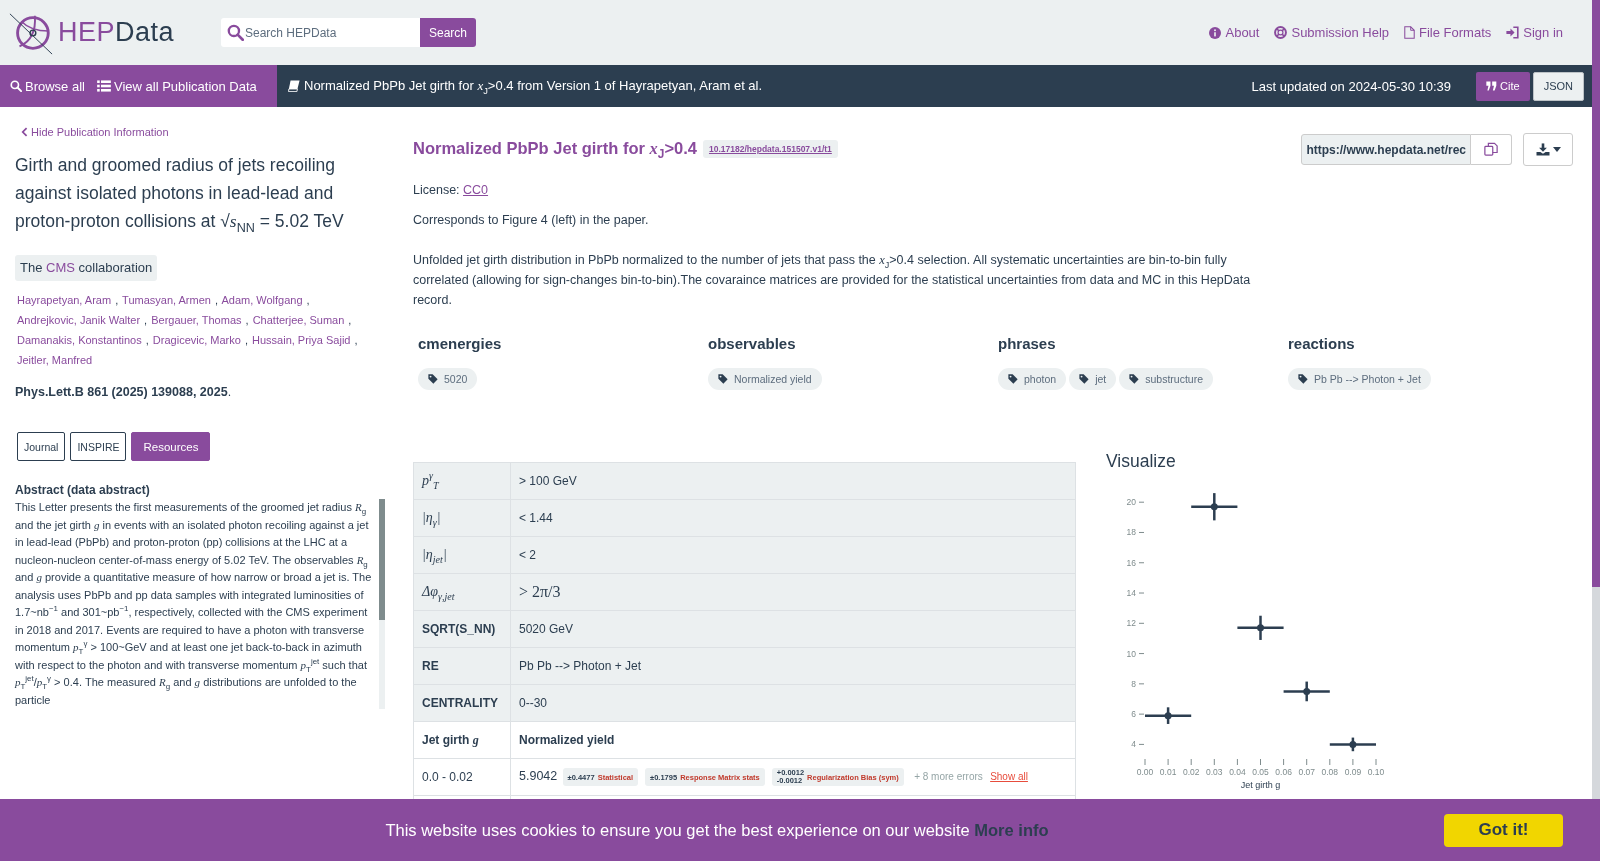 The height and width of the screenshot is (861, 1600). Describe the element at coordinates (1353, 772) in the screenshot. I see `x-tick-label: 0.09` at that location.